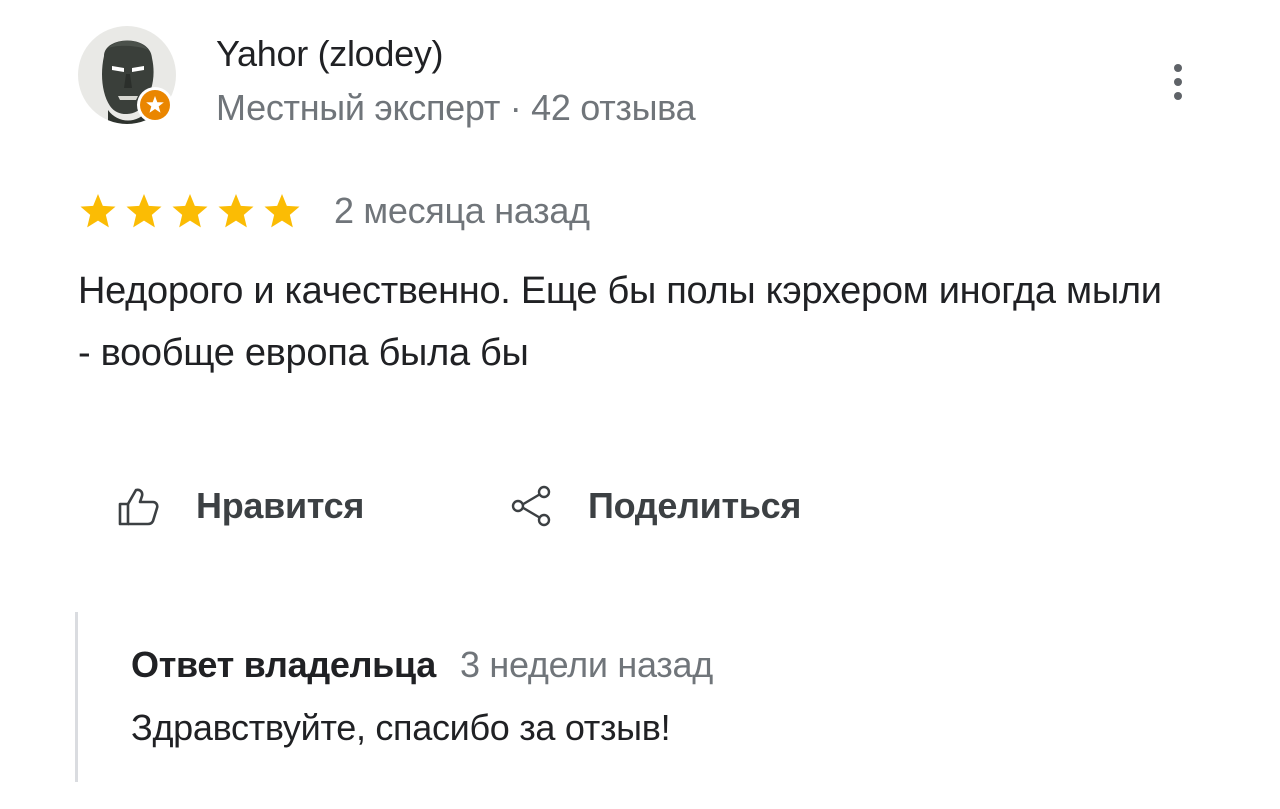 The height and width of the screenshot is (809, 1280). Describe the element at coordinates (283, 664) in the screenshot. I see `owner-reply-title: Ответ владельца` at that location.